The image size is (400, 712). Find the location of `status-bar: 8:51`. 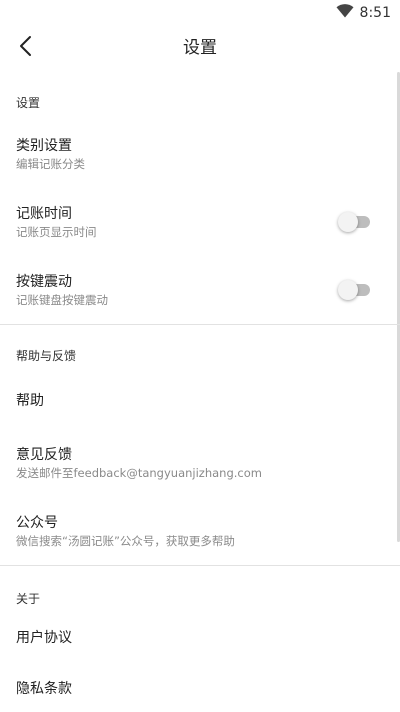

status-bar: 8:51 is located at coordinates (200, 12).